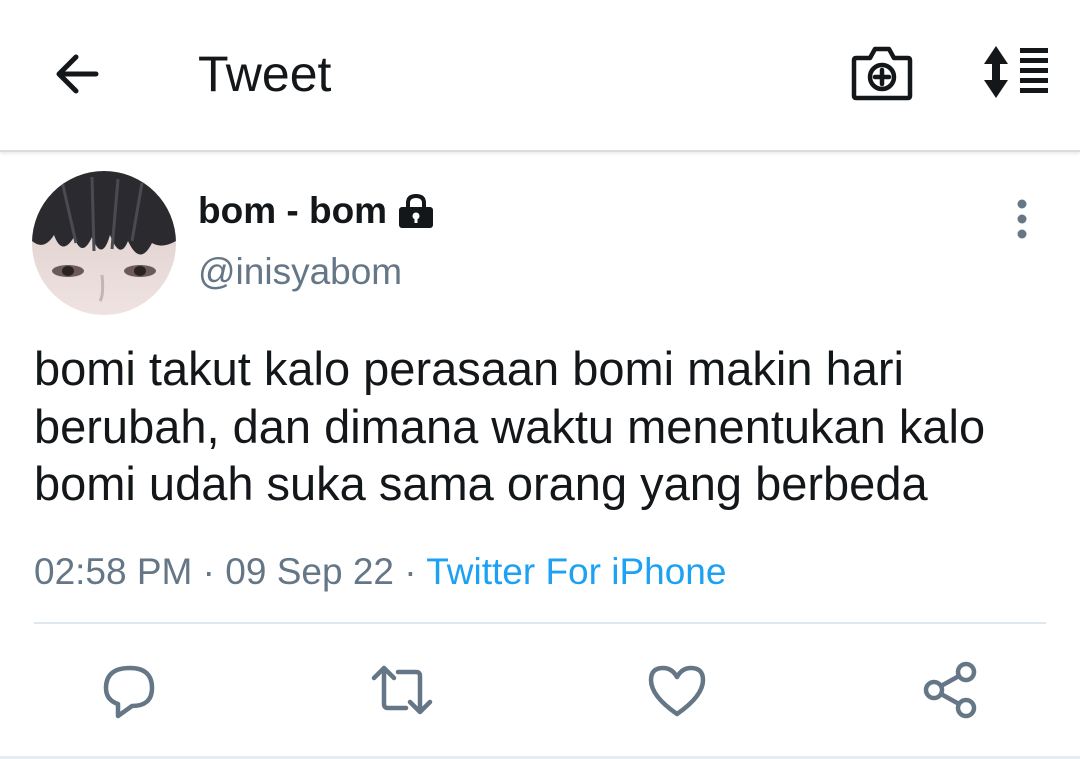 This screenshot has height=759, width=1080. Describe the element at coordinates (292, 211) in the screenshot. I see `display-name: bom - bom` at that location.